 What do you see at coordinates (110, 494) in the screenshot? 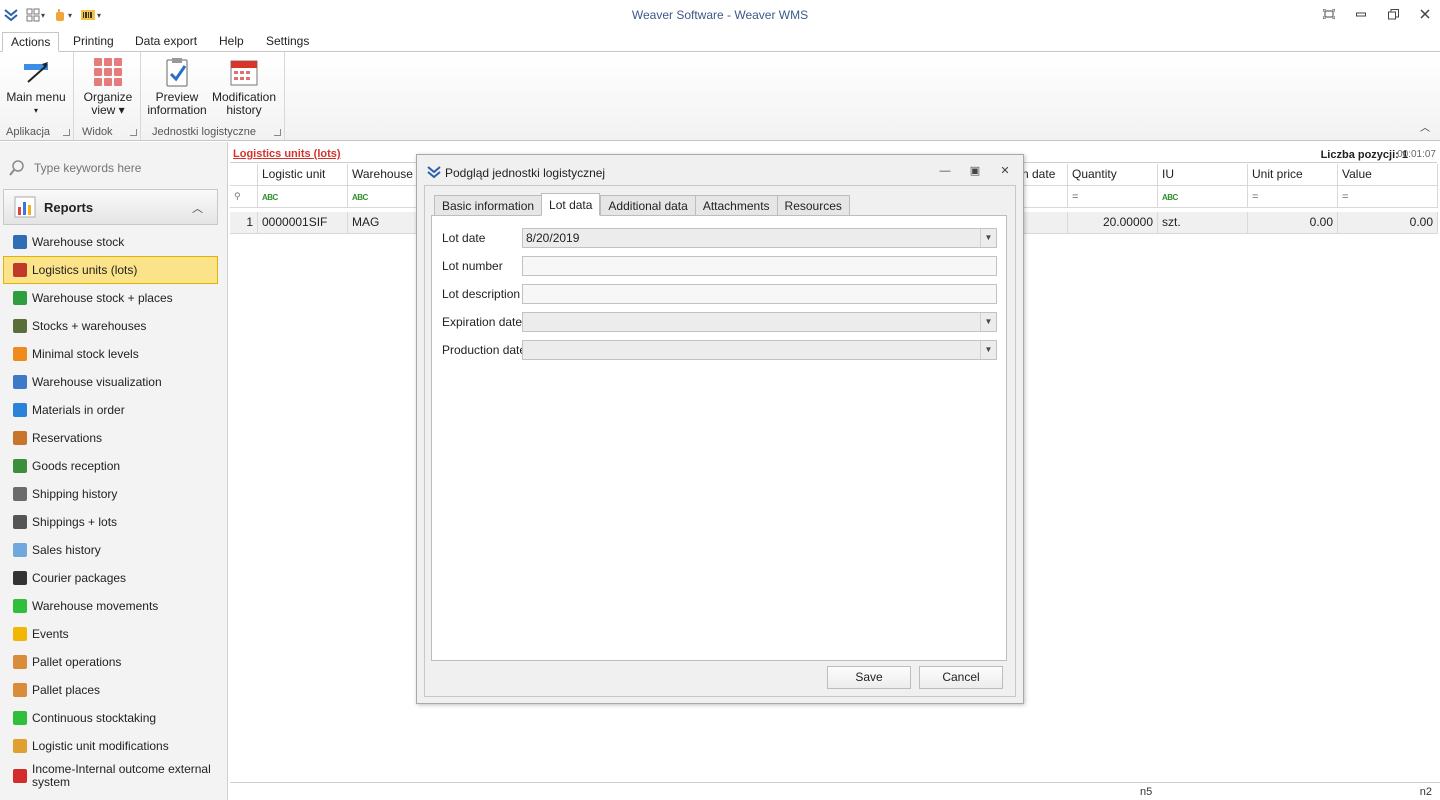
I see `sidebar-item-9: Shipping history` at bounding box center [110, 494].